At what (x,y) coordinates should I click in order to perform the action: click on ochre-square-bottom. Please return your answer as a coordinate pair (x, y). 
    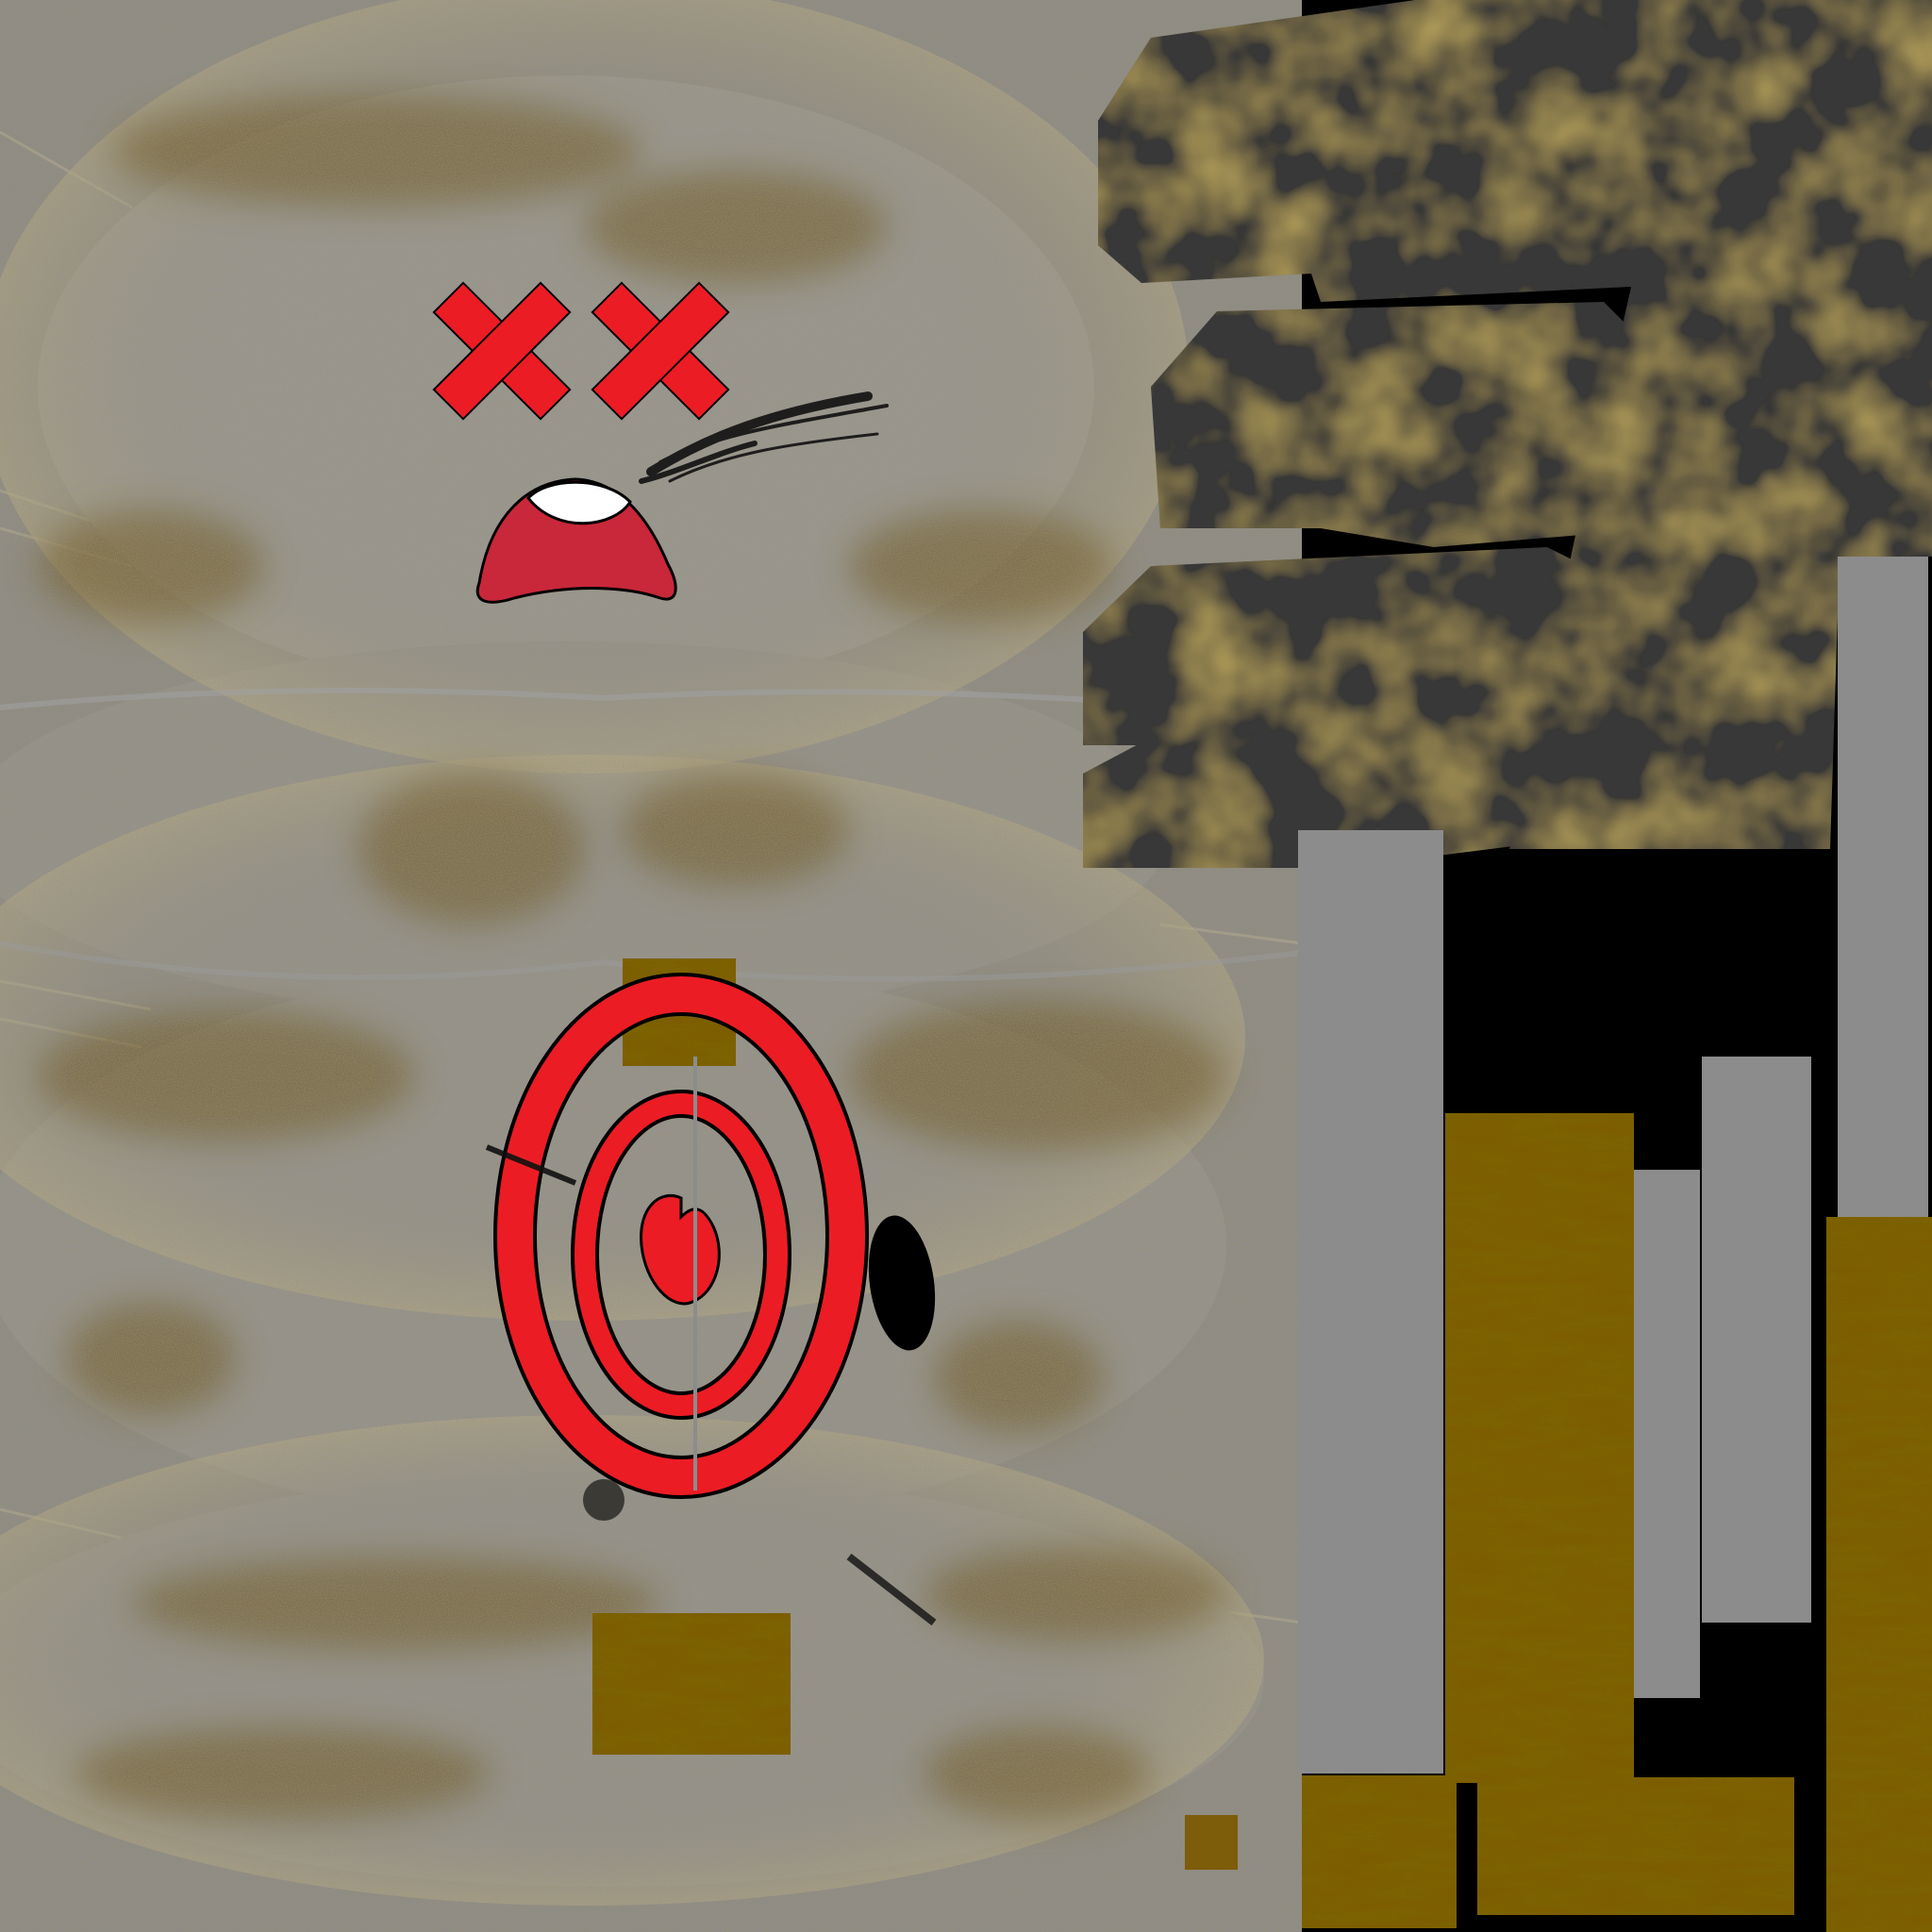
    Looking at the image, I should click on (692, 1684).